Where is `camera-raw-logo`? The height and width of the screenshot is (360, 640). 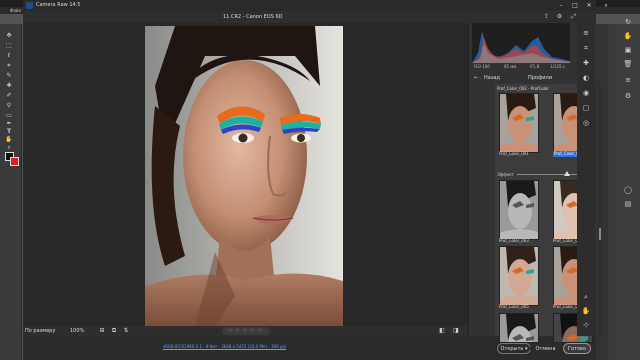
camera-raw-logo is located at coordinates (29, 5).